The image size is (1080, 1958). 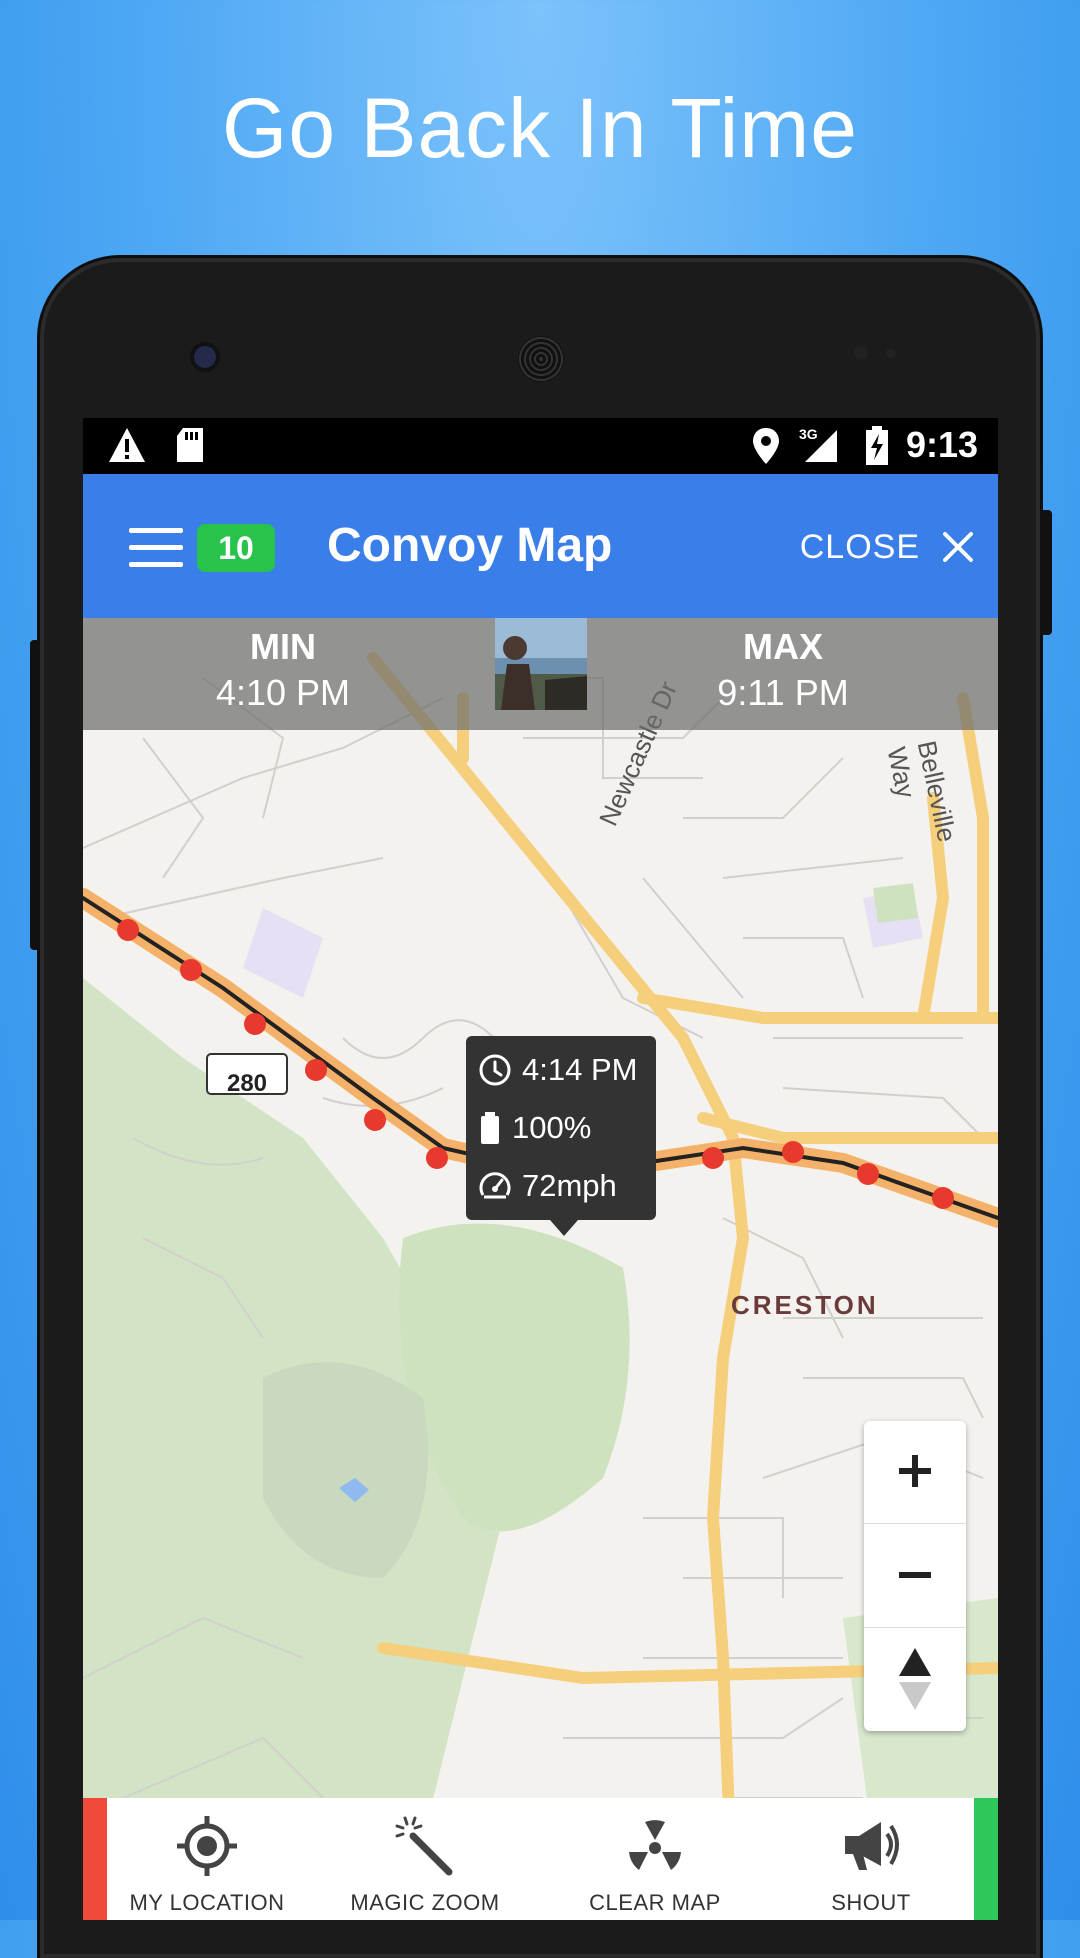 I want to click on tooltip-speed-row: 72mph, so click(x=547, y=1186).